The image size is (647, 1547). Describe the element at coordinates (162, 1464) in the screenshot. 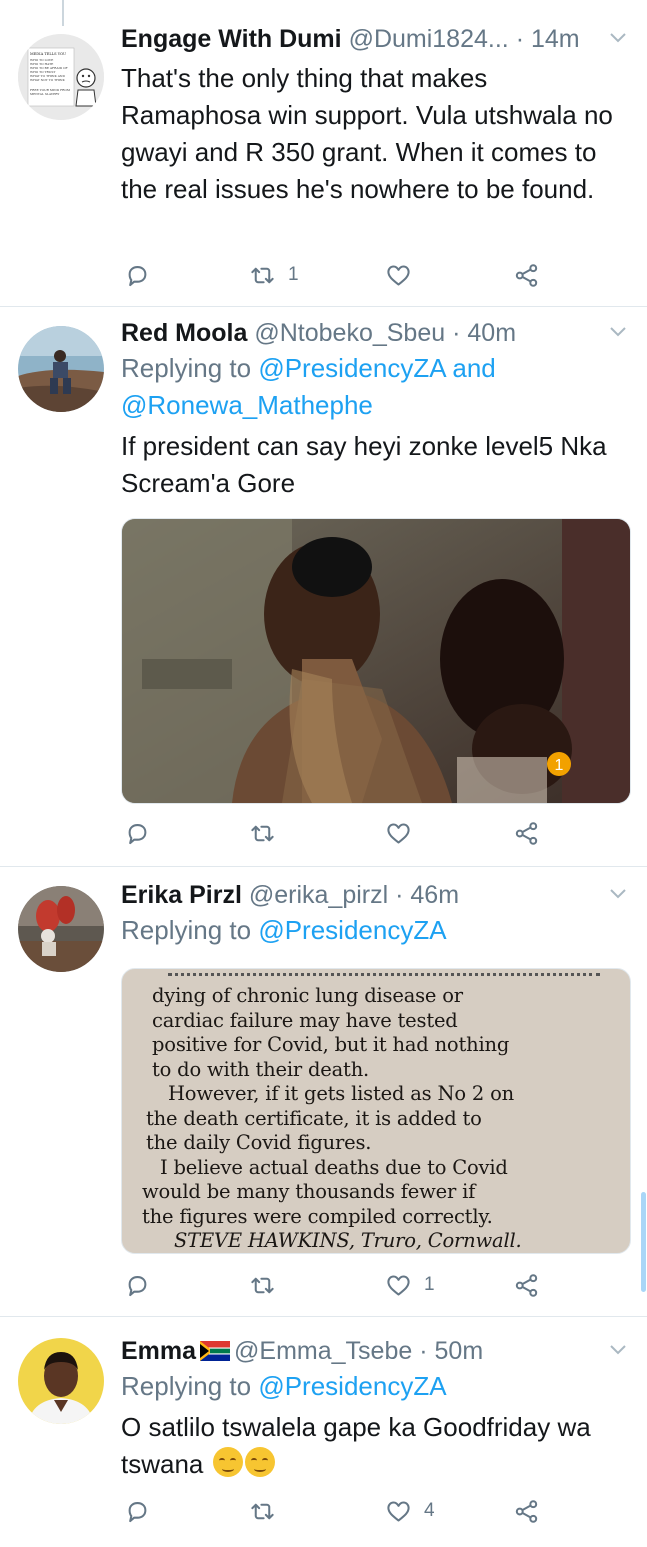

I see `tweet-text-line: tswana` at that location.